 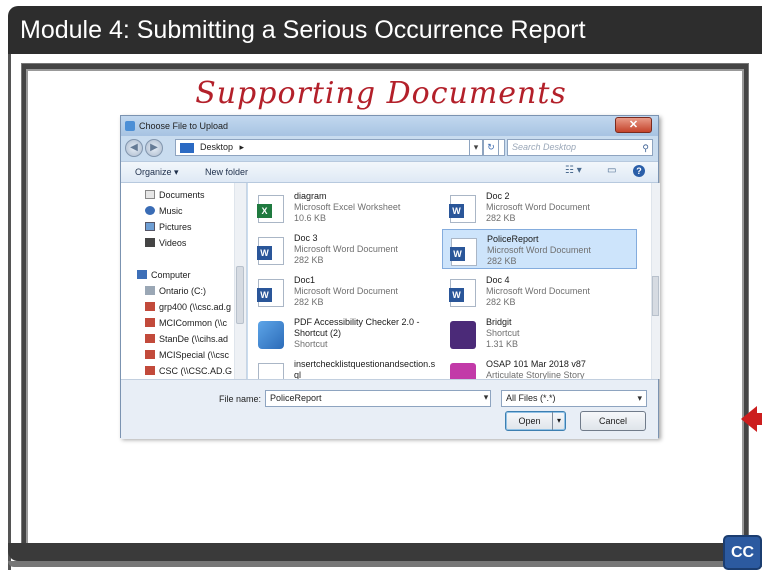 I want to click on file-name: OSAP 101 Mar 2018 v87, so click(x=536, y=364).